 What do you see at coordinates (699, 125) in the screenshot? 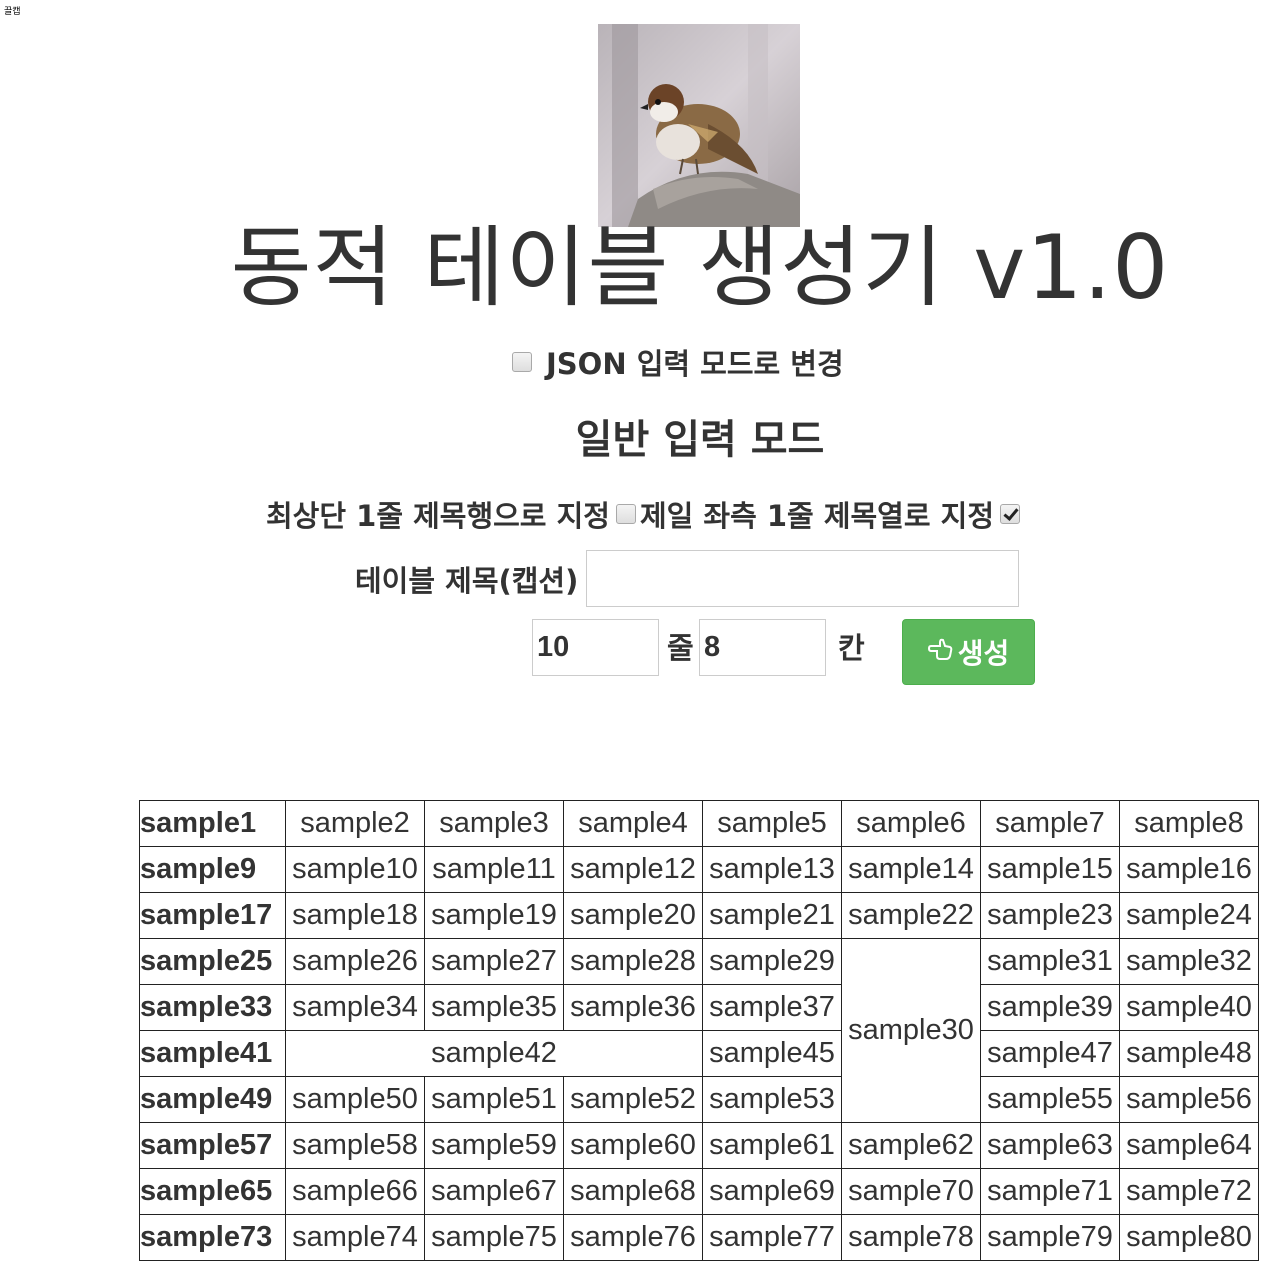
I see `sparrow-logo-image` at bounding box center [699, 125].